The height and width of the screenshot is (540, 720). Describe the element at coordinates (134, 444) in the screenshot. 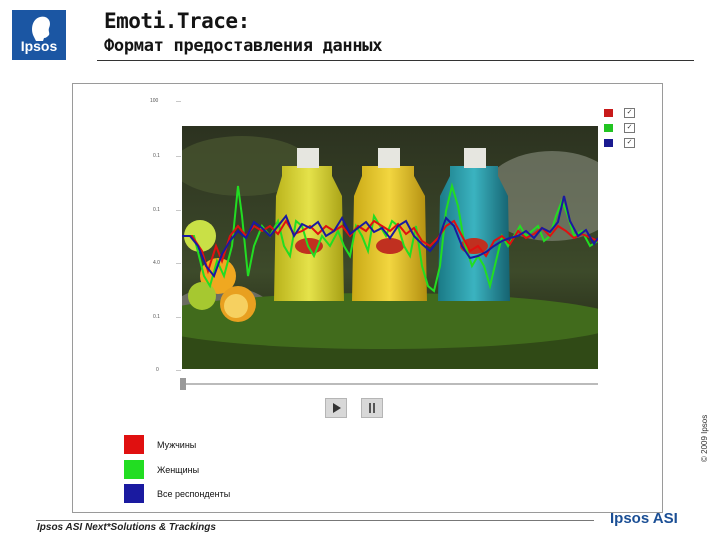

I see `legend-swatch-men` at that location.